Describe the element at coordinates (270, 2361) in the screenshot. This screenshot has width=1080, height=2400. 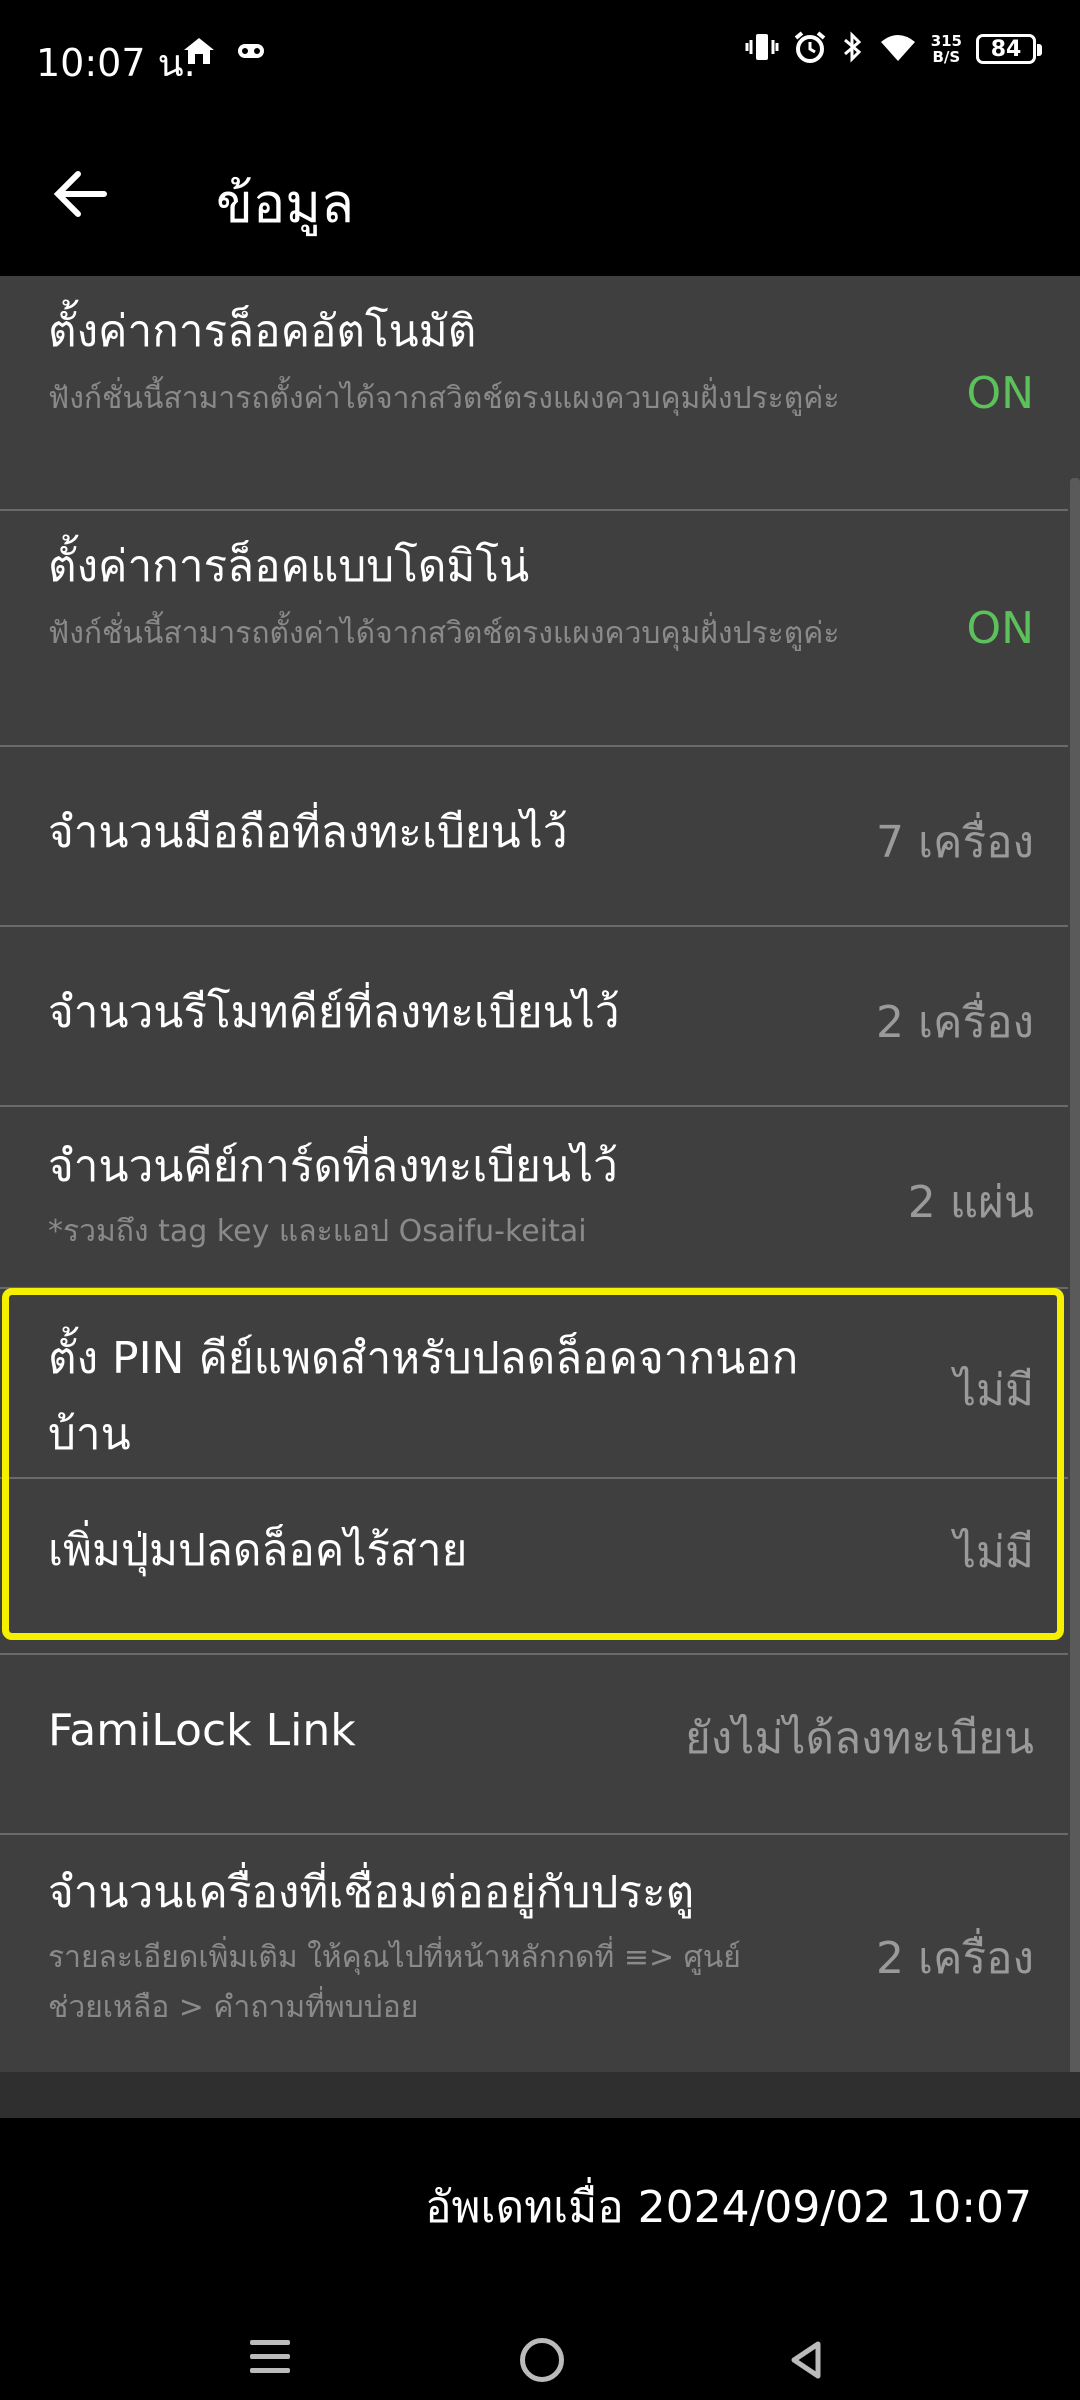
I see `recent-apps-icon` at that location.